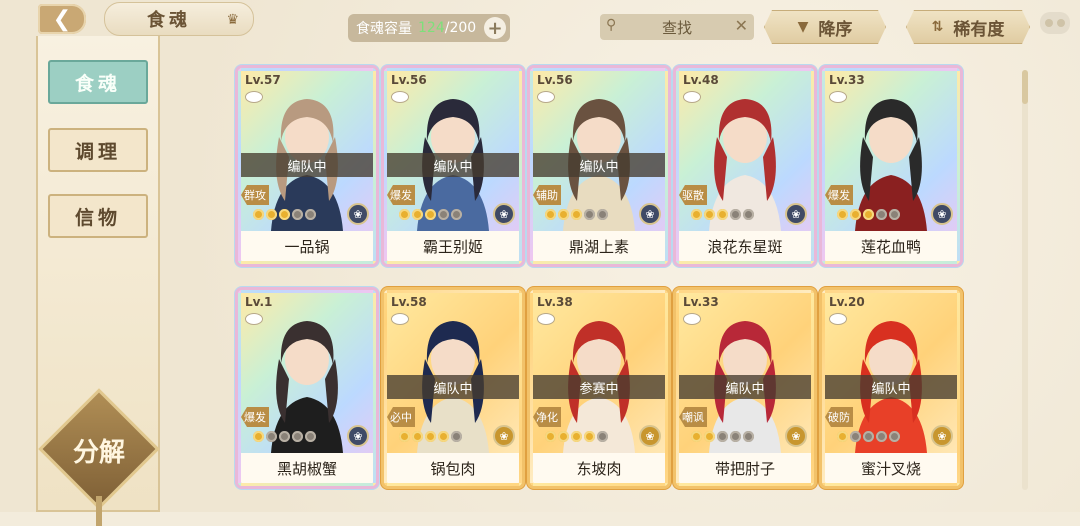 This screenshot has height=526, width=1080. What do you see at coordinates (431, 28) in the screenshot?
I see `capacity-current: 124` at bounding box center [431, 28].